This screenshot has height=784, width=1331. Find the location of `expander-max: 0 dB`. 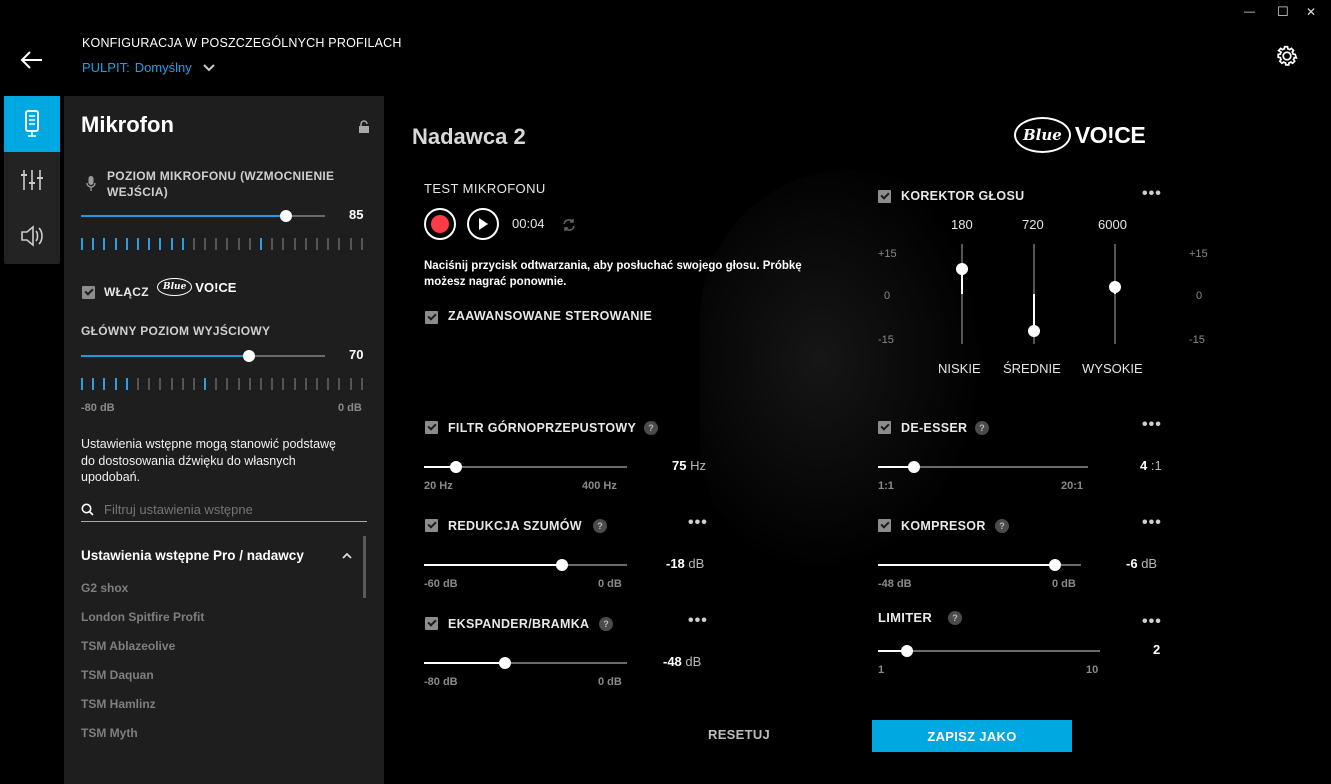

expander-max: 0 dB is located at coordinates (610, 682).